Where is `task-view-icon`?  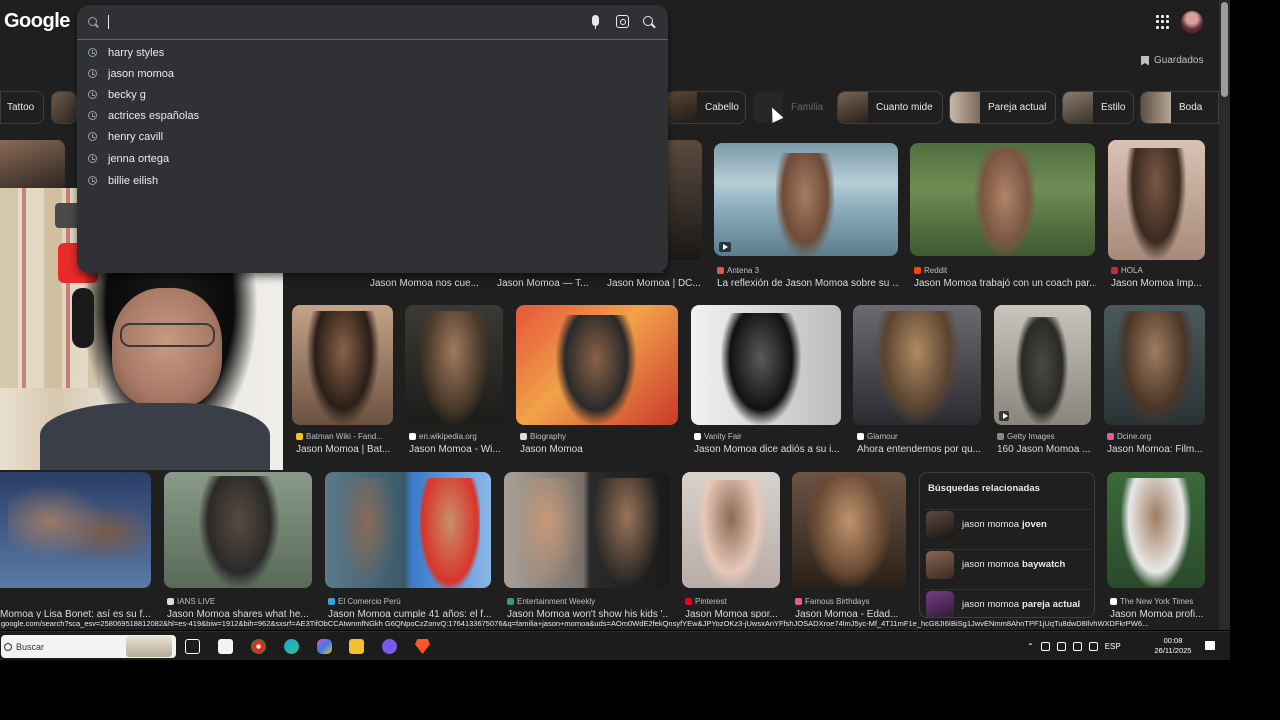
task-view-icon is located at coordinates (192, 646).